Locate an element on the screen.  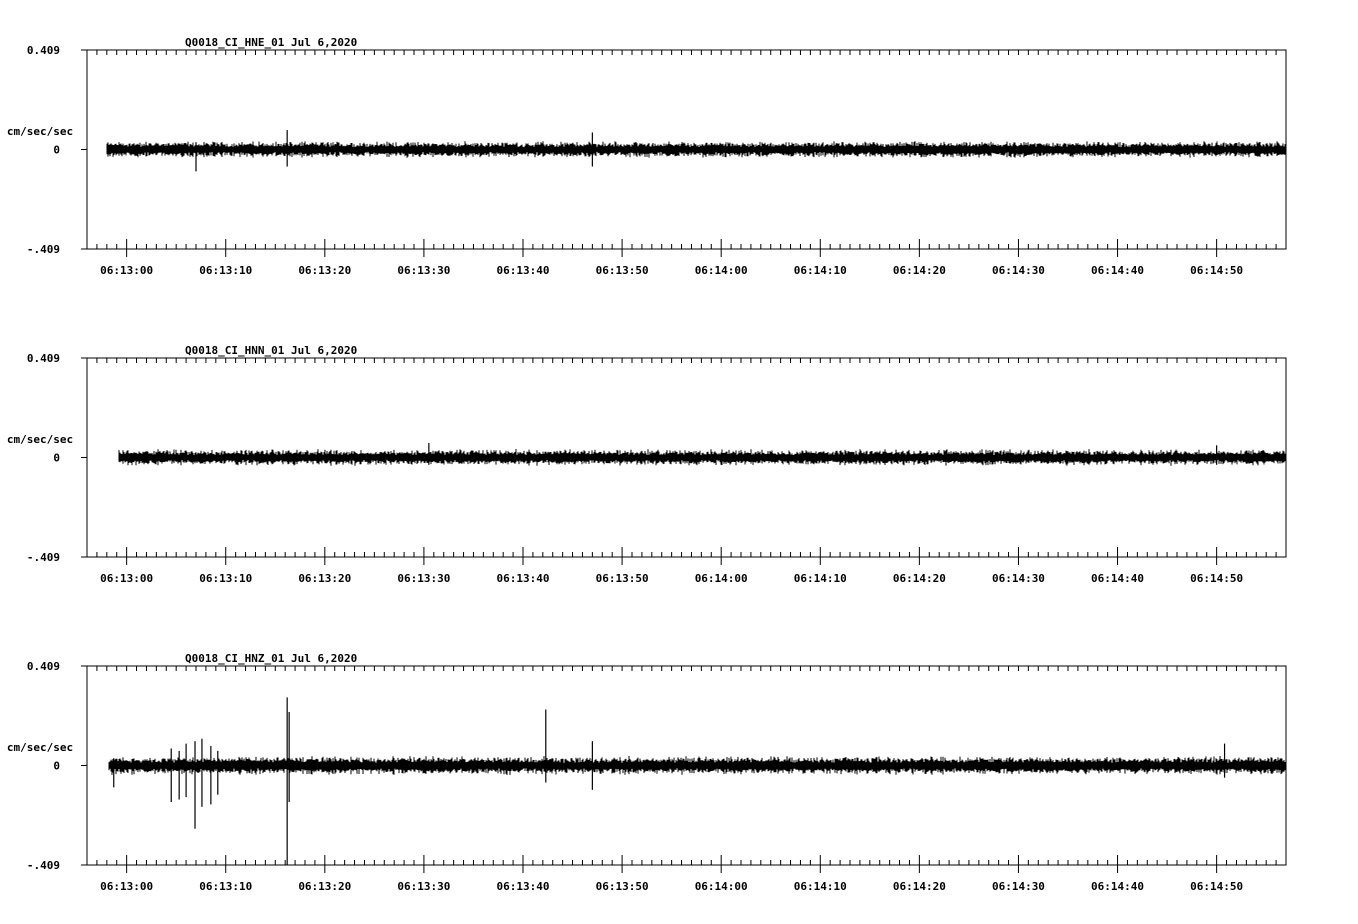
chart-title: Q0018_CI_HNN_01 Jul 6,2020 is located at coordinates (271, 350).